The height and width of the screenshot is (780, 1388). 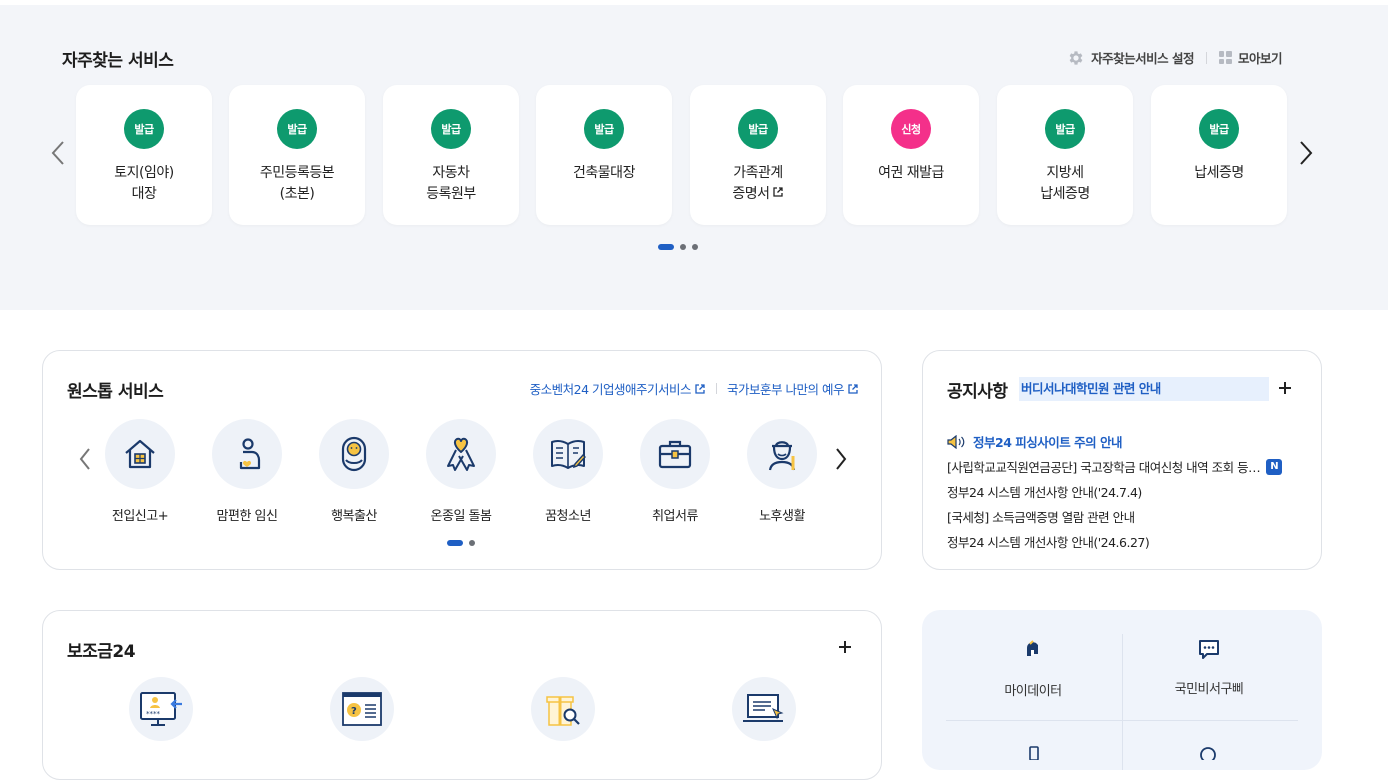 I want to click on notice-item: [사립학교교직원연금공단] 국고장학금 대여신청 내역 조회 등… N, so click(x=1122, y=466).